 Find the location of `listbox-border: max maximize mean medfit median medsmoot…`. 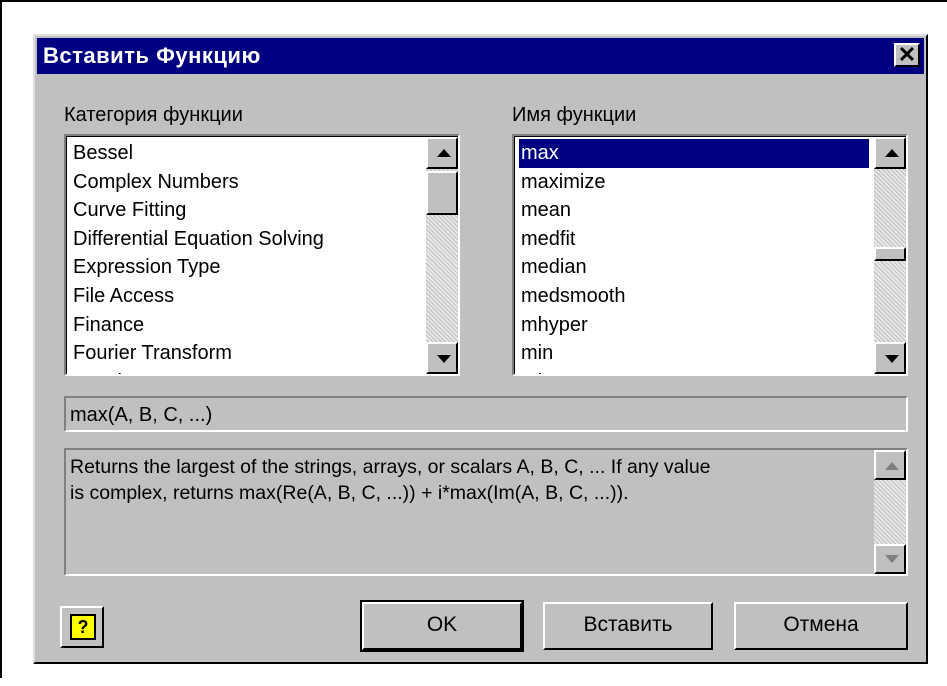

listbox-border: max maximize mean medfit median medsmoot… is located at coordinates (710, 255).